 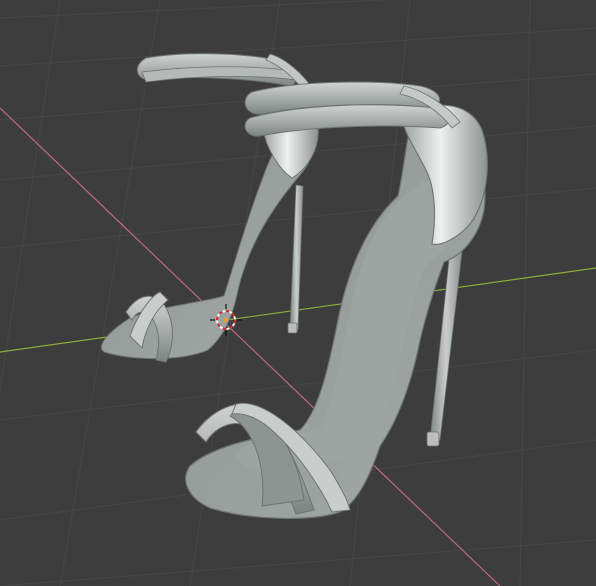 I want to click on left-heel-stem, so click(x=296, y=257).